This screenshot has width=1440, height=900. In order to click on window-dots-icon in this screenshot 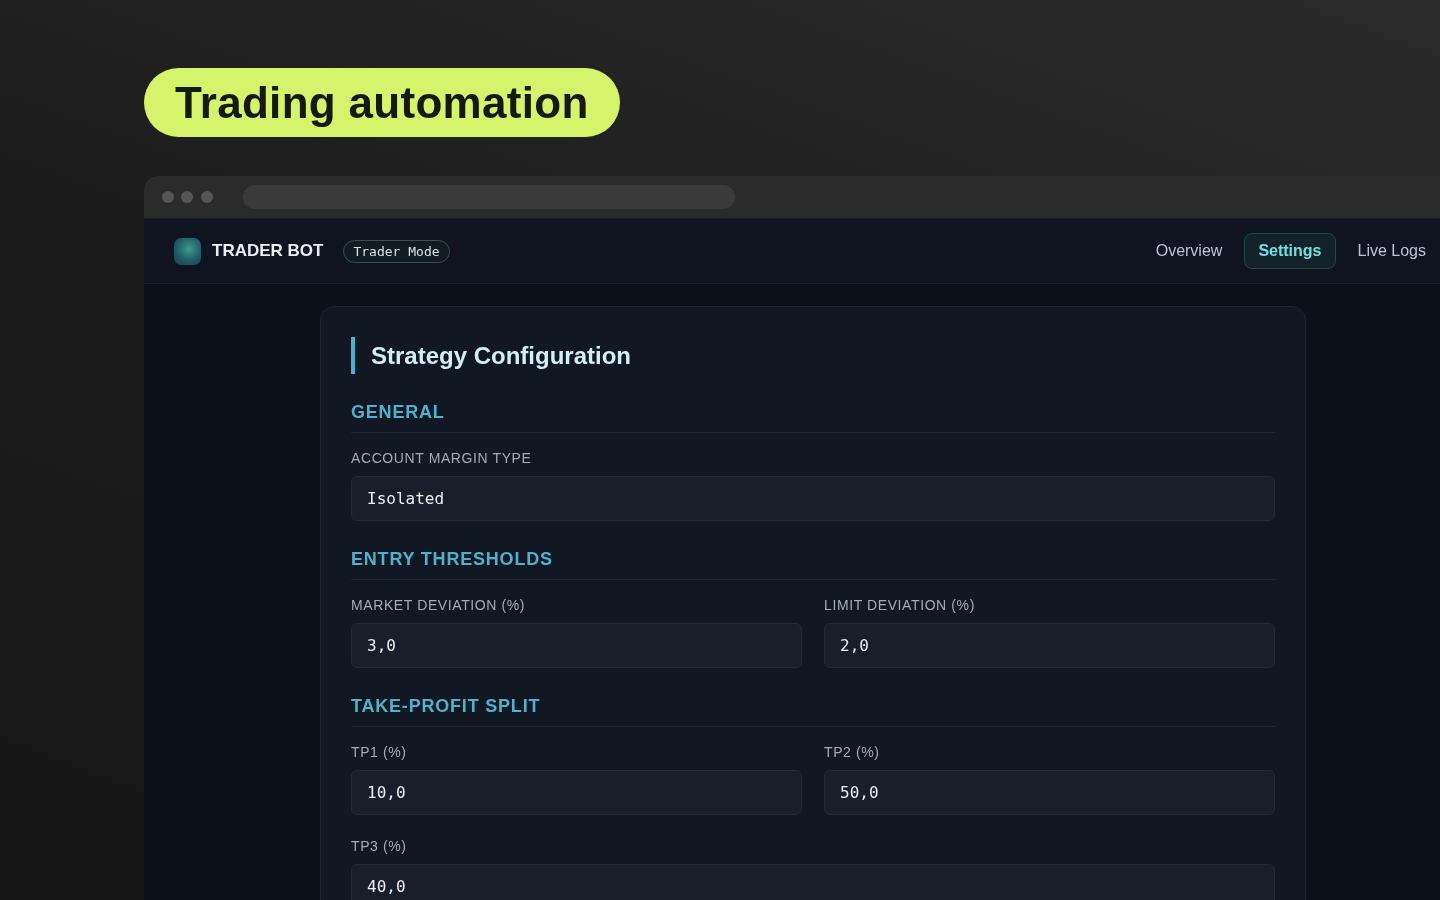, I will do `click(187, 197)`.